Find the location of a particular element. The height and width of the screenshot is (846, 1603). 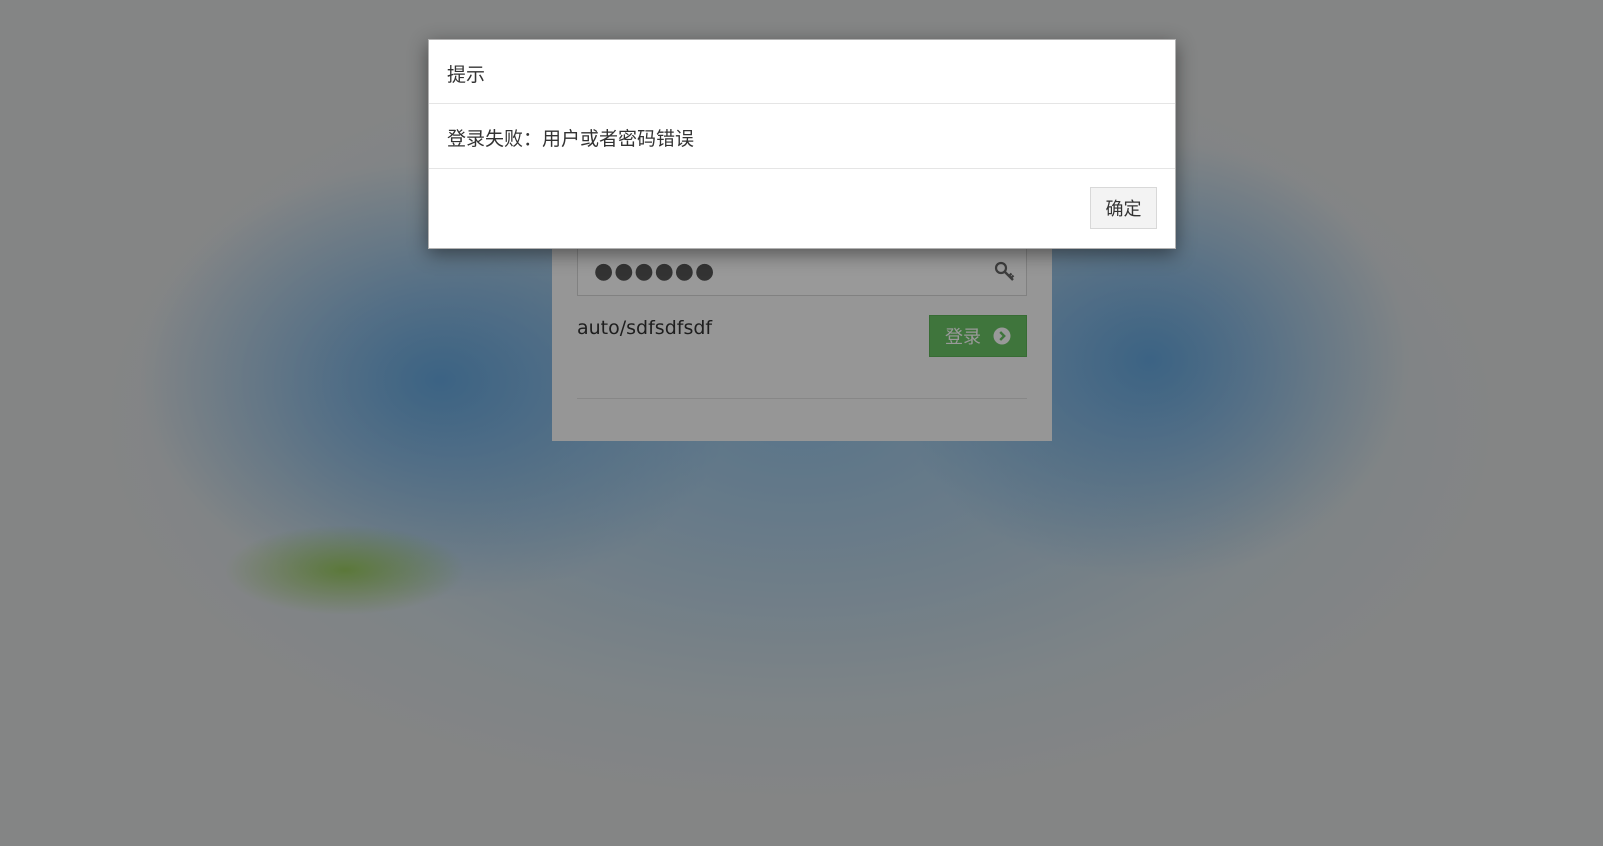

dialog-footer: 确定 is located at coordinates (802, 208).